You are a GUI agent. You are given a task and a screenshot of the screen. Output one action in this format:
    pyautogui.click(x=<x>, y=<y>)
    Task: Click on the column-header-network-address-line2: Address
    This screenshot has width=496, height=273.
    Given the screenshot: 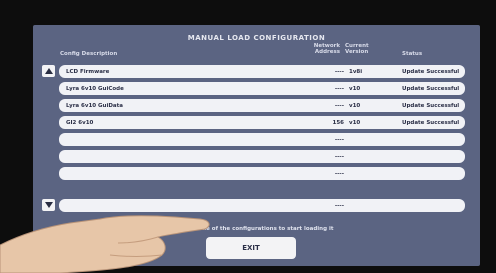 What is the action you would take?
    pyautogui.click(x=327, y=52)
    